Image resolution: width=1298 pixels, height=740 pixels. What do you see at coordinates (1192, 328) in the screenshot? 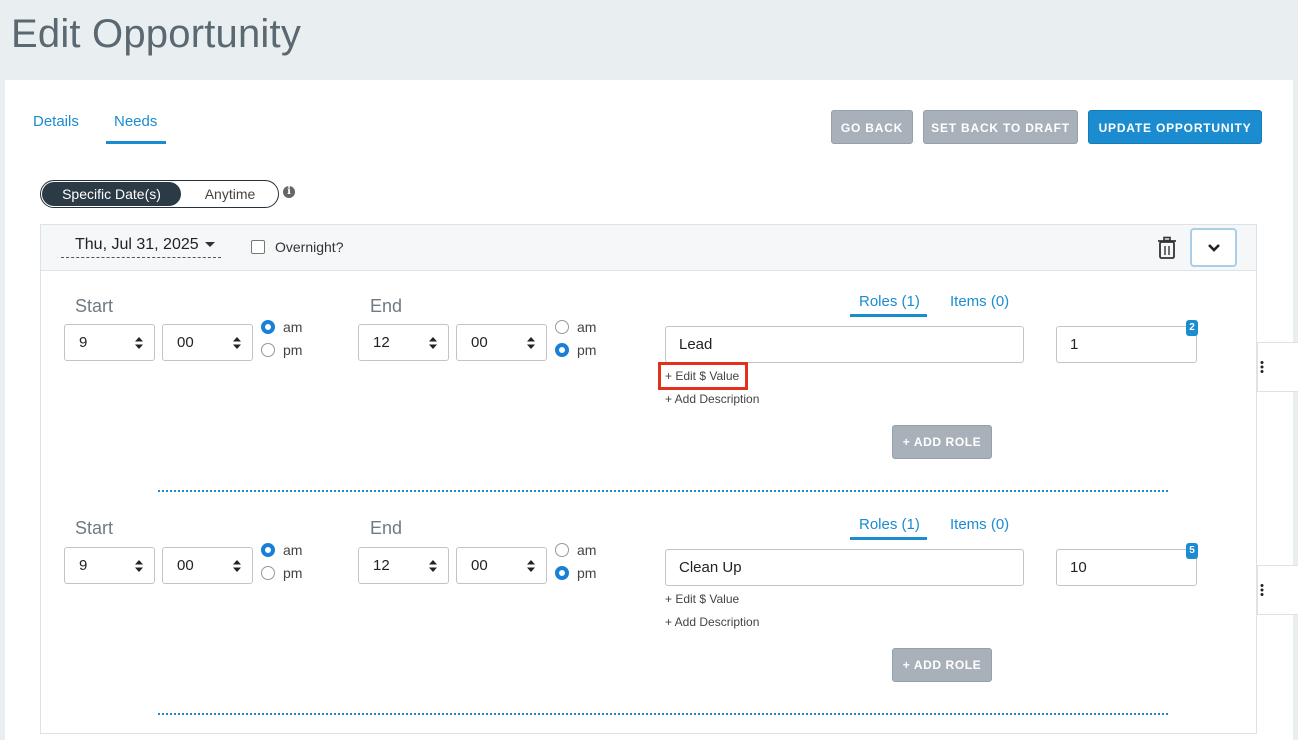
I see `role-count-badge: 2` at bounding box center [1192, 328].